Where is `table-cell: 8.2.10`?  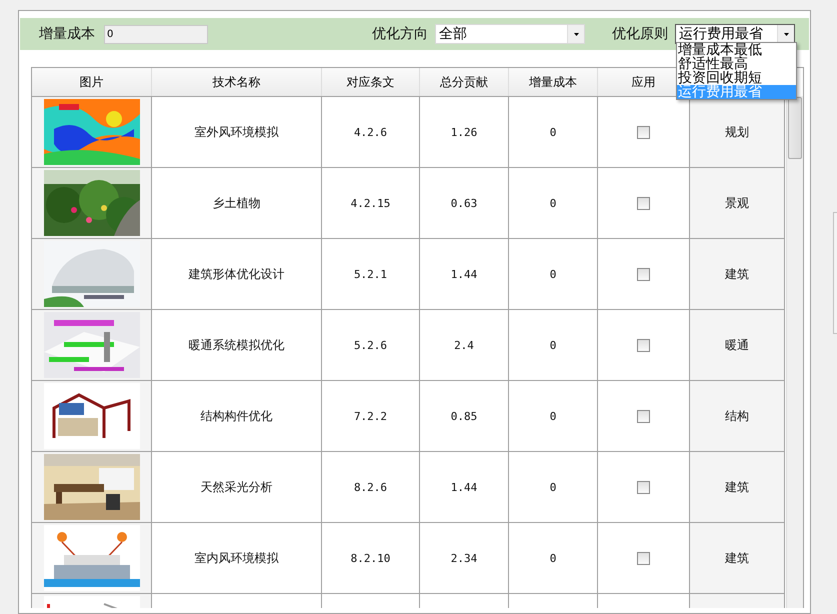 table-cell: 8.2.10 is located at coordinates (371, 558).